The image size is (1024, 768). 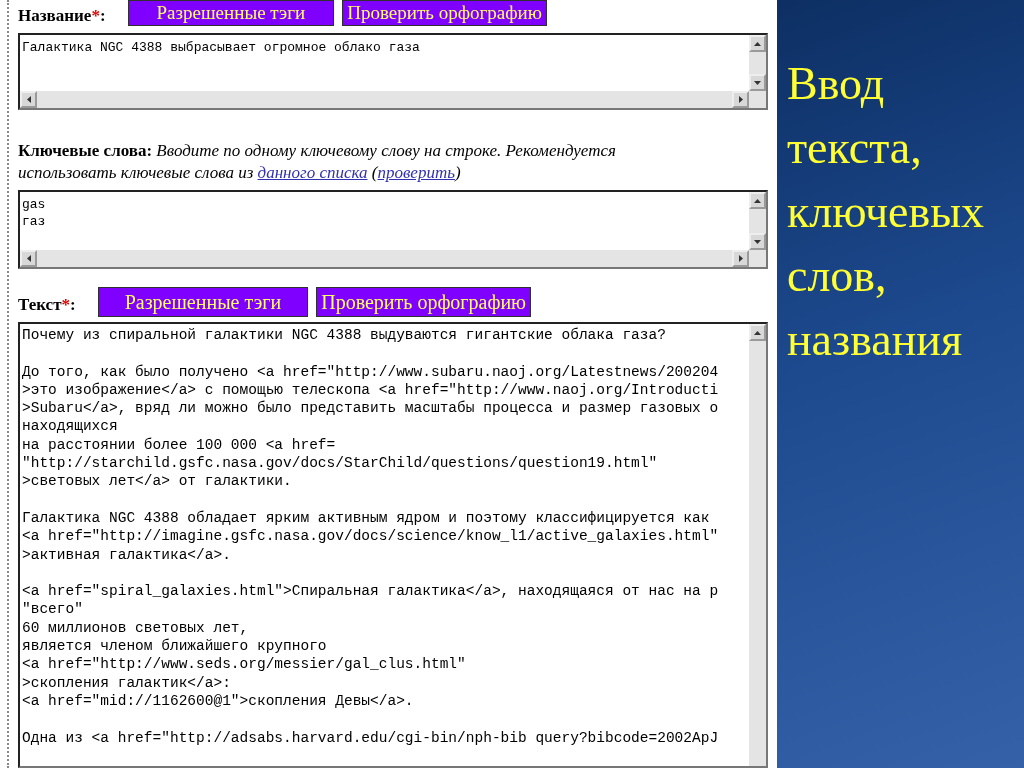 What do you see at coordinates (371, 371) in the screenshot?
I see `text-line: До того, как было получено <a href="http://www.subaru.naoj.org/Latestnews/200204` at bounding box center [371, 371].